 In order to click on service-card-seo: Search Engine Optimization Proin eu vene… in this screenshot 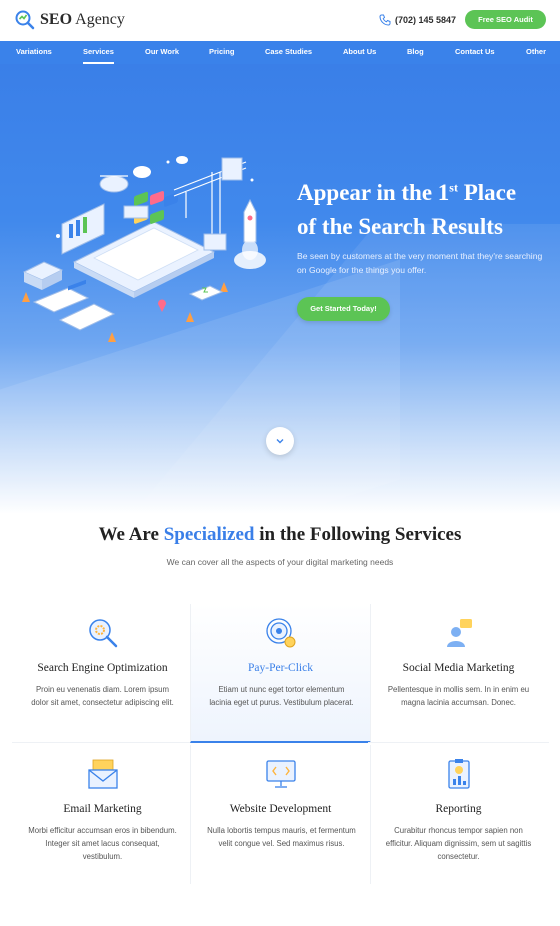, I will do `click(102, 673)`.